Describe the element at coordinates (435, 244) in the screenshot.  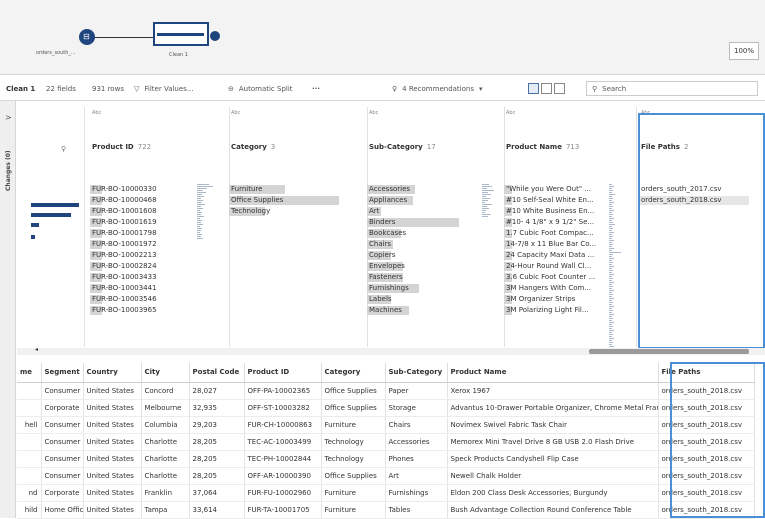
I see `value-item: Chairs` at that location.